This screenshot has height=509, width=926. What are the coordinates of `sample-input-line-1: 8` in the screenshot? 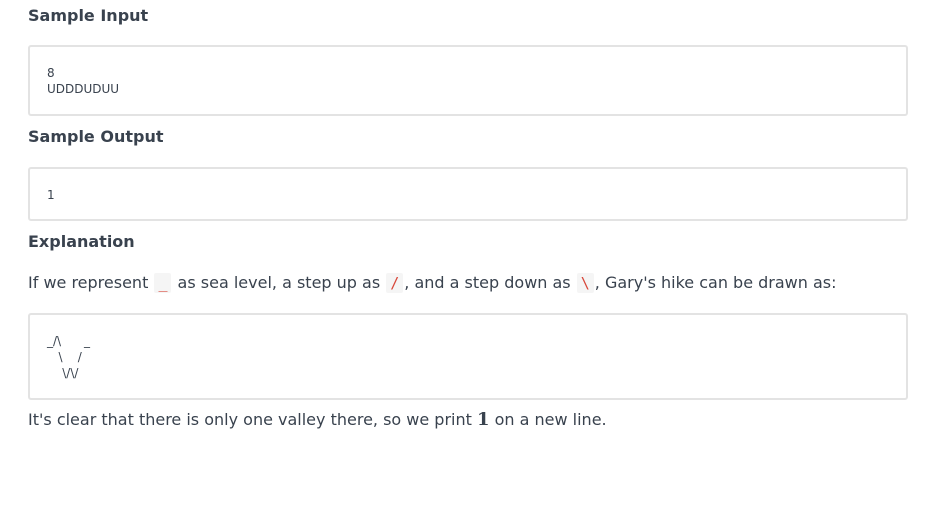 It's located at (51, 73).